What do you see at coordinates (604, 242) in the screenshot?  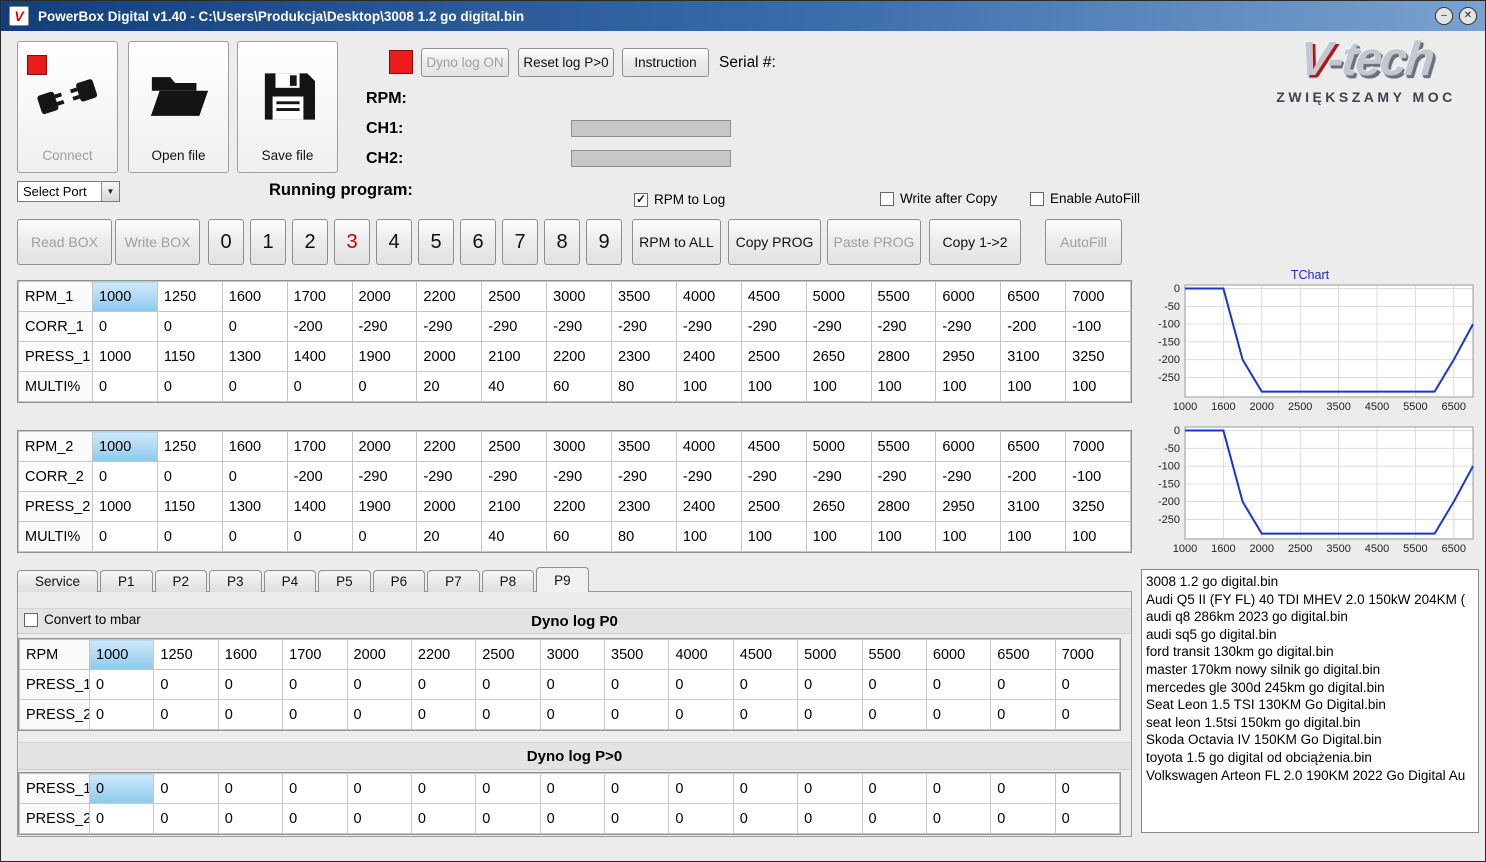 I see `program-digit-button-9: 9` at bounding box center [604, 242].